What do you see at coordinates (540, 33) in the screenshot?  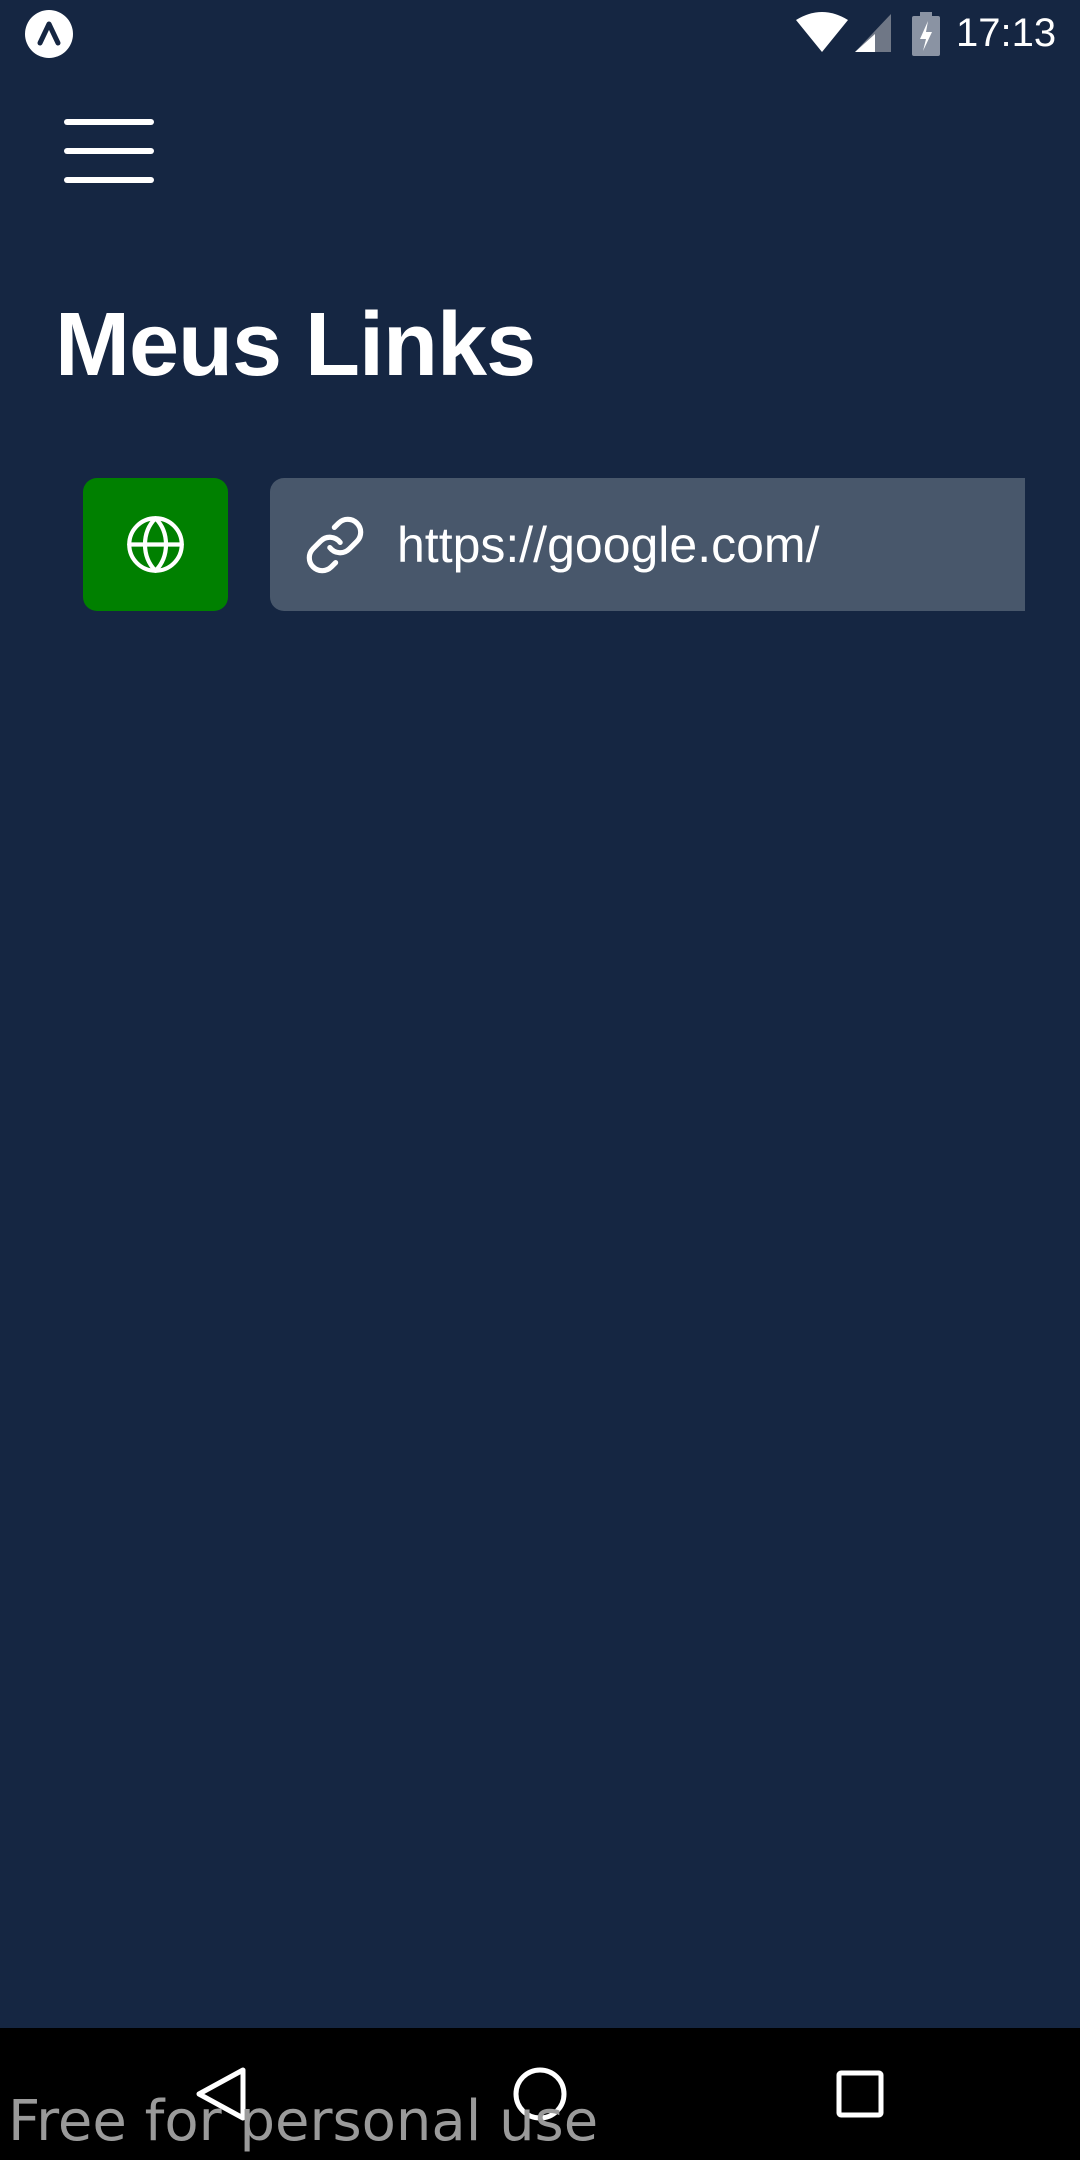 I see `status-bar: 17:13` at bounding box center [540, 33].